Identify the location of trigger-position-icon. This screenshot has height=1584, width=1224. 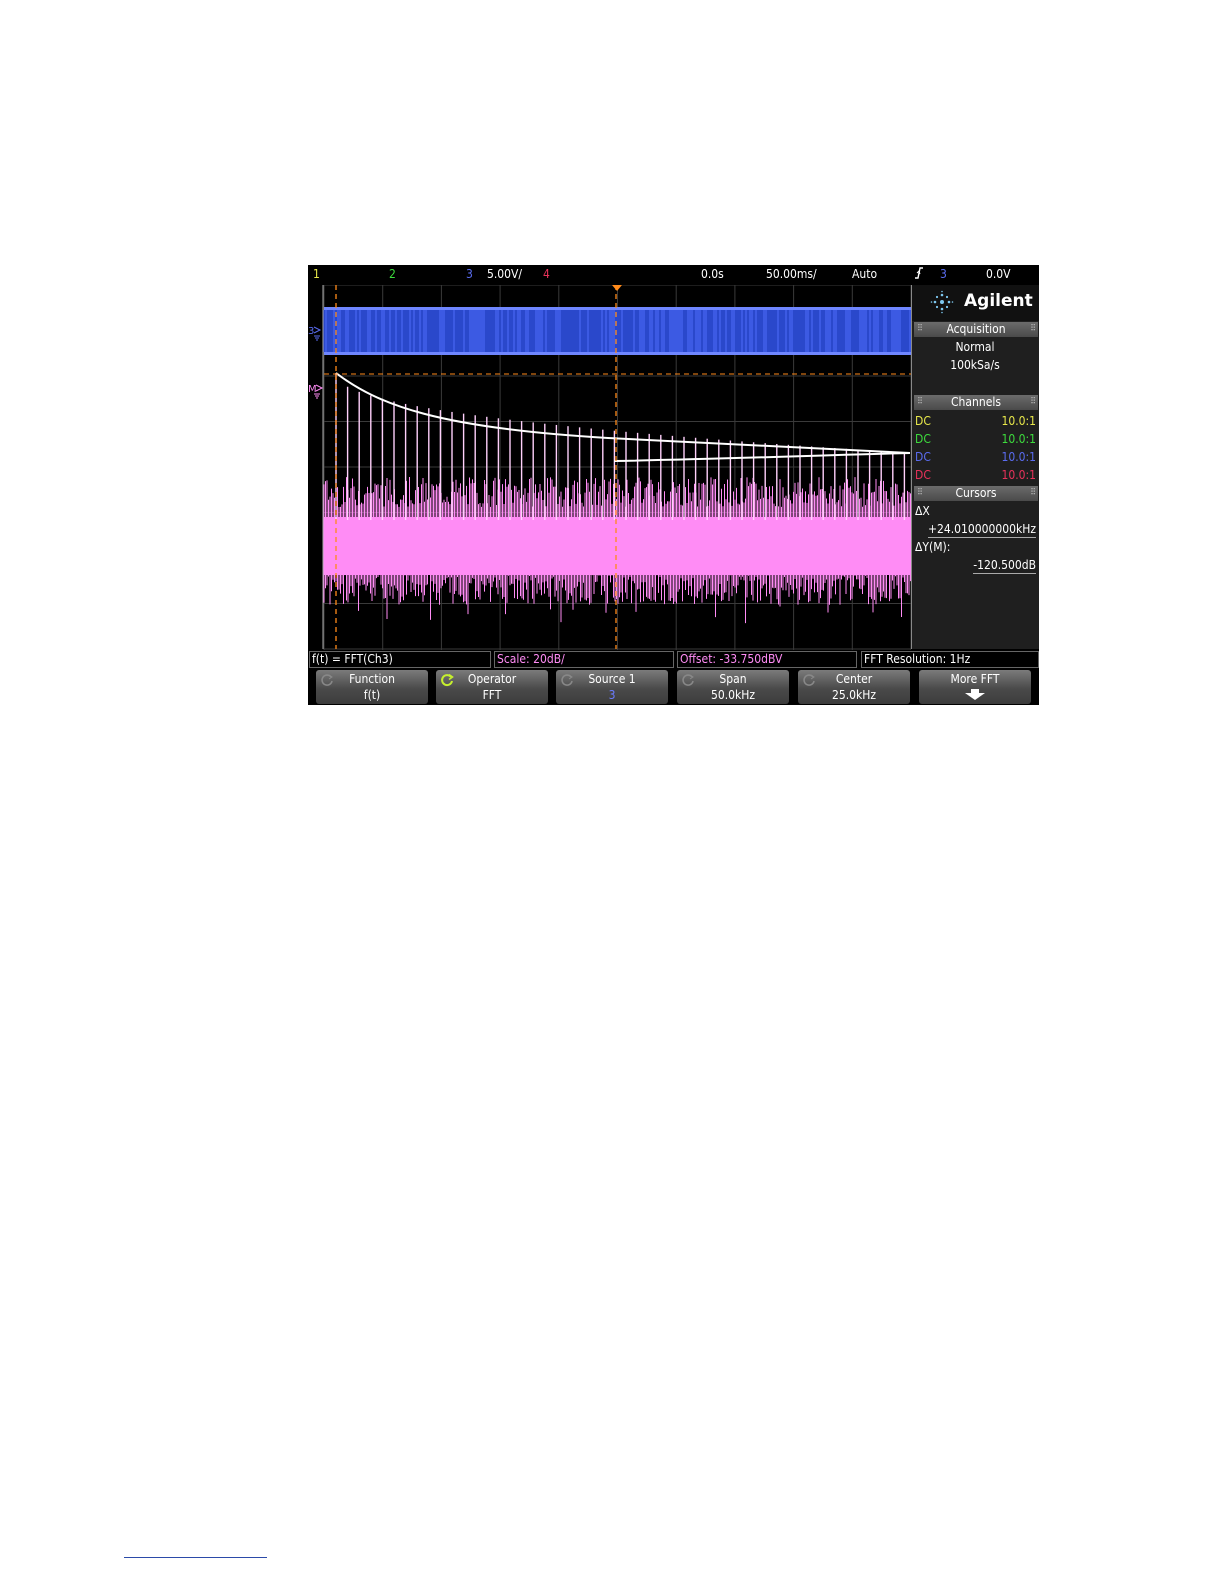
(617, 288).